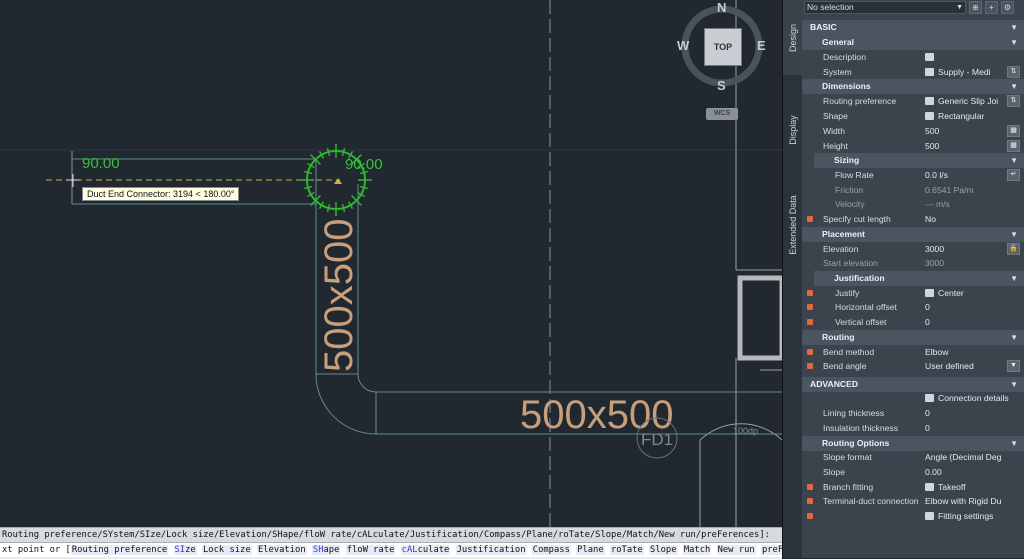 This screenshot has width=1024, height=559. Describe the element at coordinates (913, 366) in the screenshot. I see `prop-bend-angle: Bend angle User defined ▼` at that location.